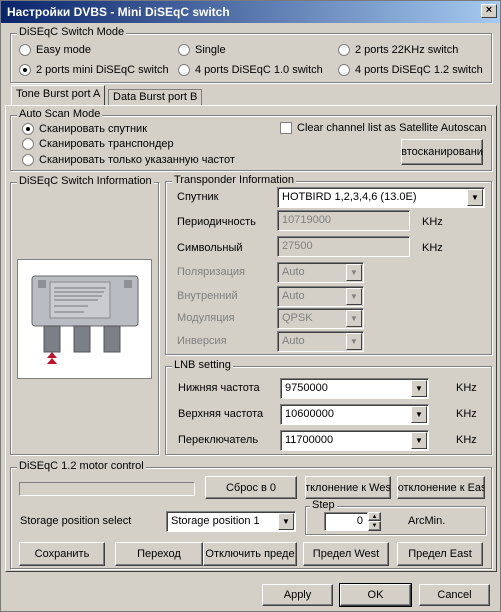  What do you see at coordinates (323, 505) in the screenshot?
I see `step-legend: Step` at bounding box center [323, 505].